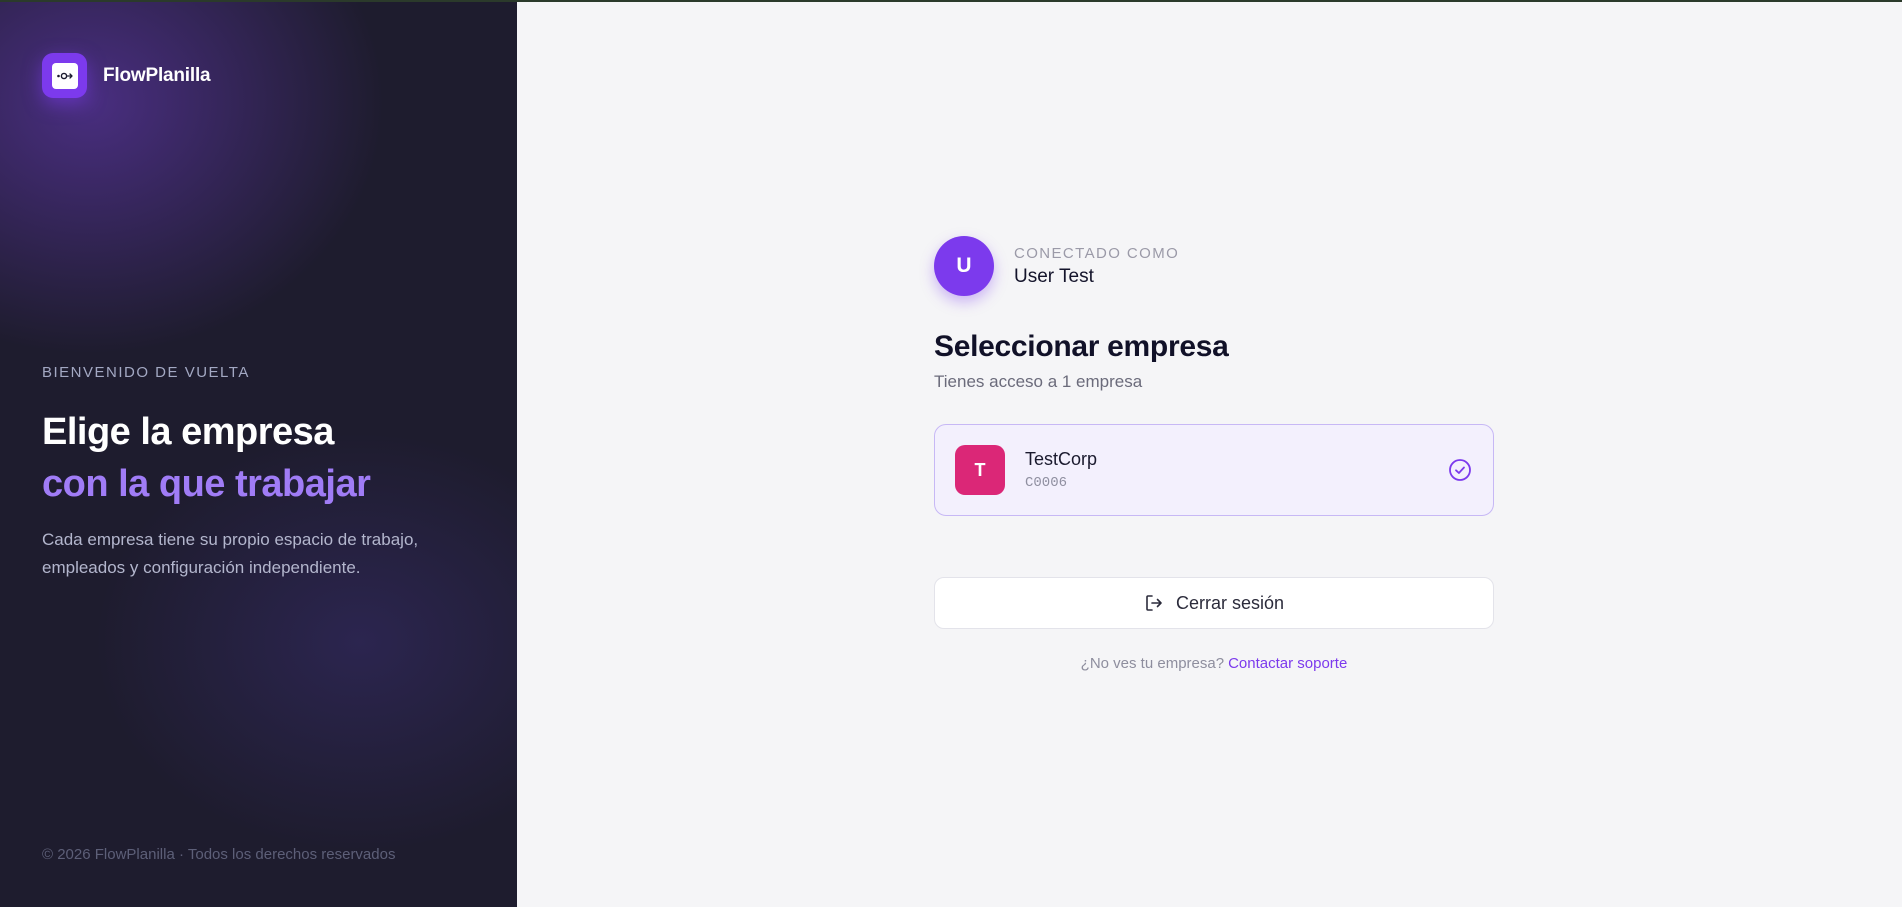  What do you see at coordinates (157, 75) in the screenshot?
I see `brand-name: FlowPlanilla` at bounding box center [157, 75].